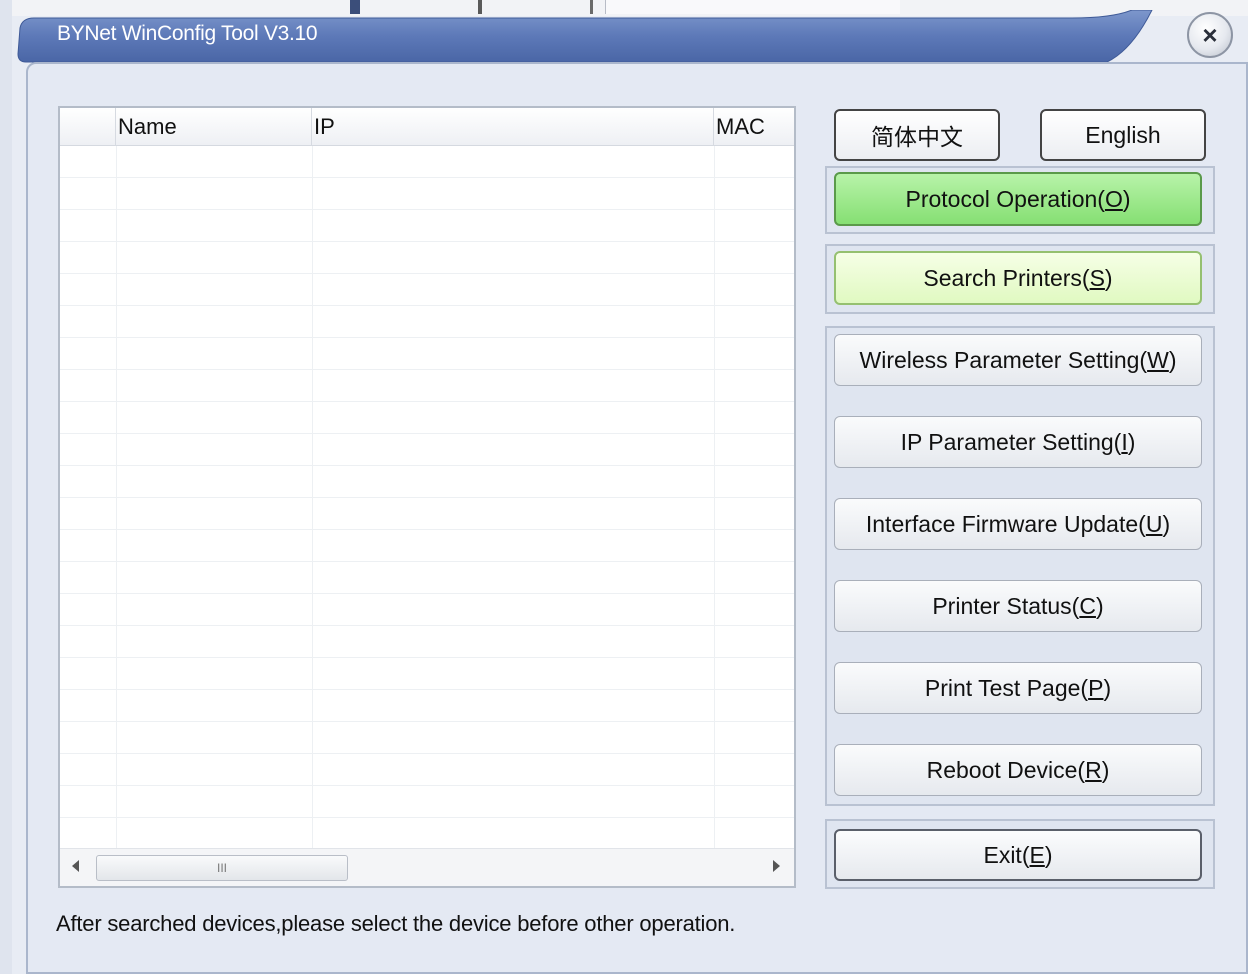 This screenshot has height=974, width=1248. I want to click on column-header-ip: IP, so click(513, 127).